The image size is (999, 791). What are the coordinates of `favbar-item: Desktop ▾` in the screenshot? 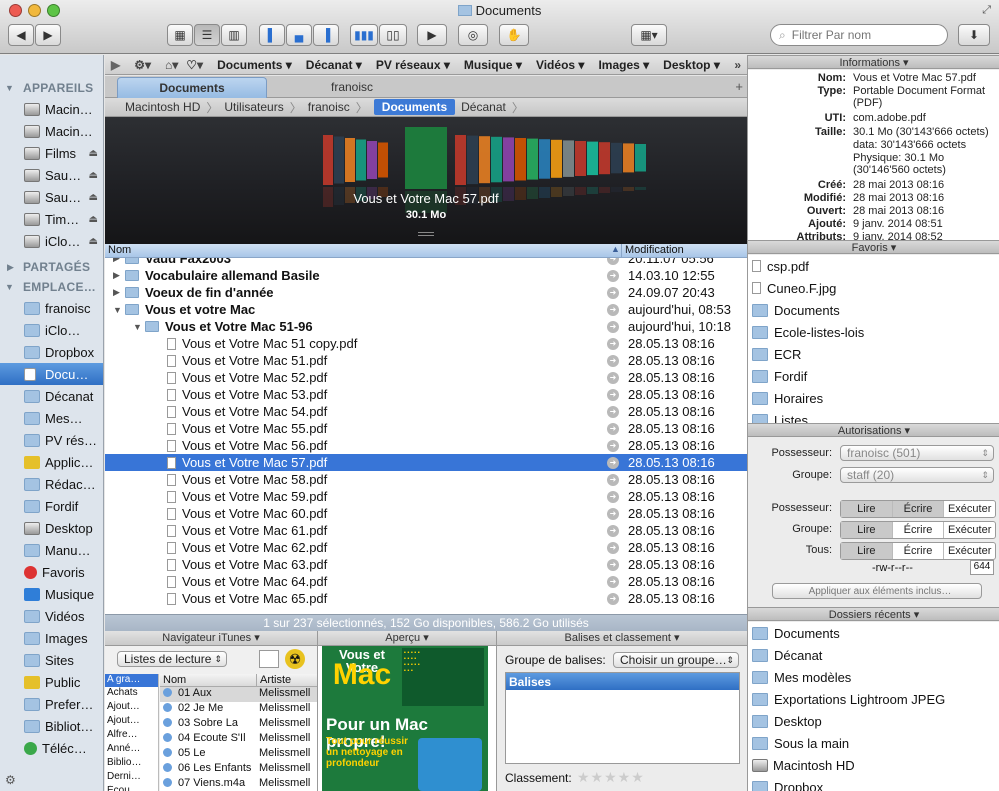 It's located at (691, 65).